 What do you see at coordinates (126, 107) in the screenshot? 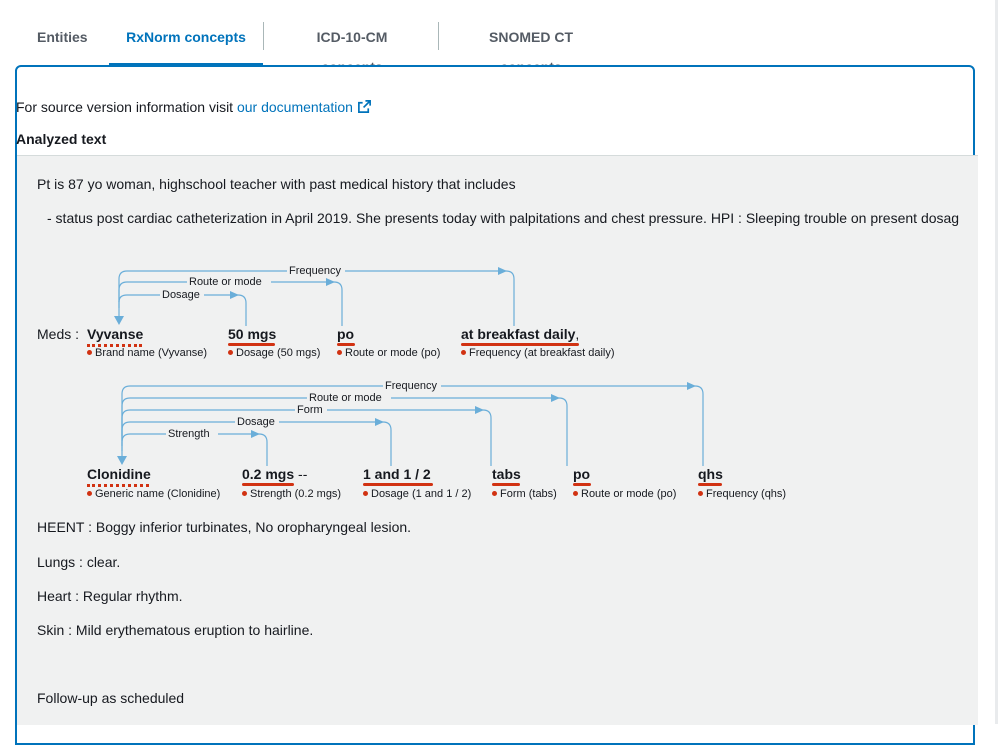
I see `info-text: For source version information visit` at bounding box center [126, 107].